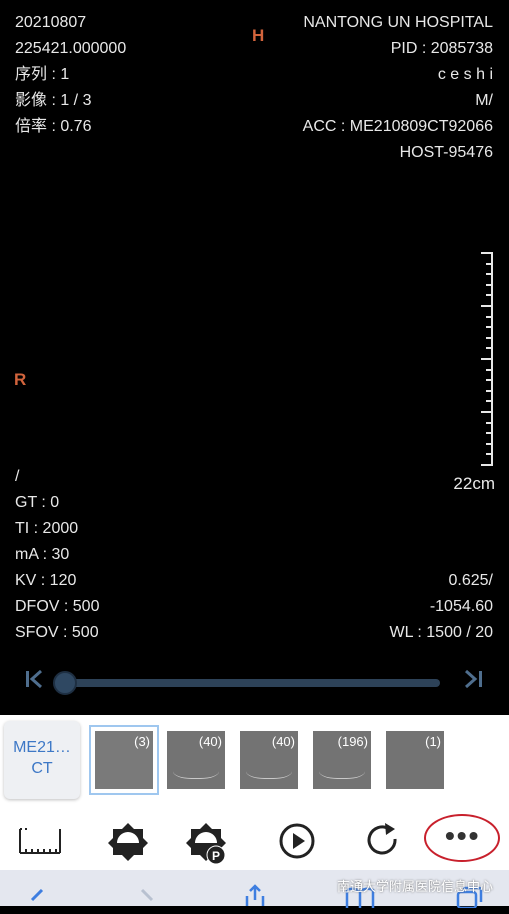 The height and width of the screenshot is (914, 509). What do you see at coordinates (446, 152) in the screenshot?
I see `host-id: HOST-95476` at bounding box center [446, 152].